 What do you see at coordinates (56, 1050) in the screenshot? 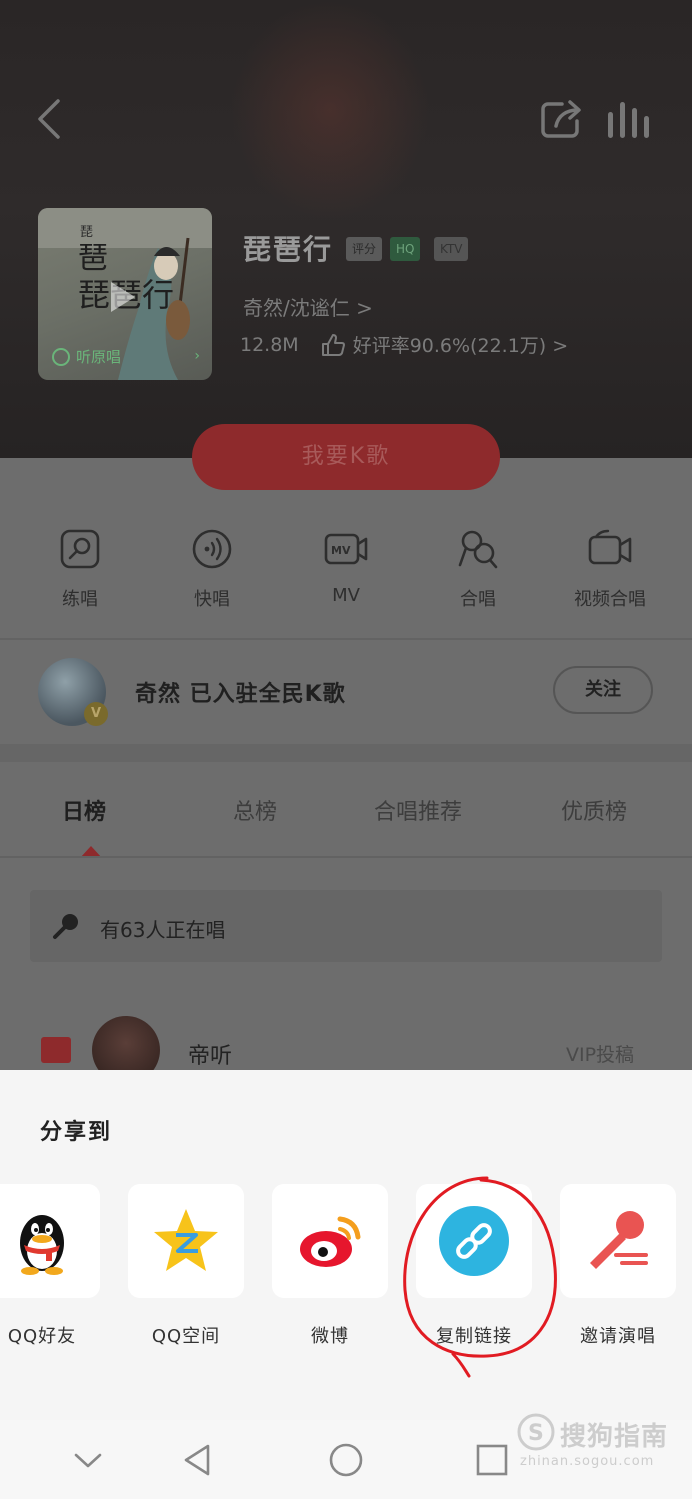
I see `rank-badge` at bounding box center [56, 1050].